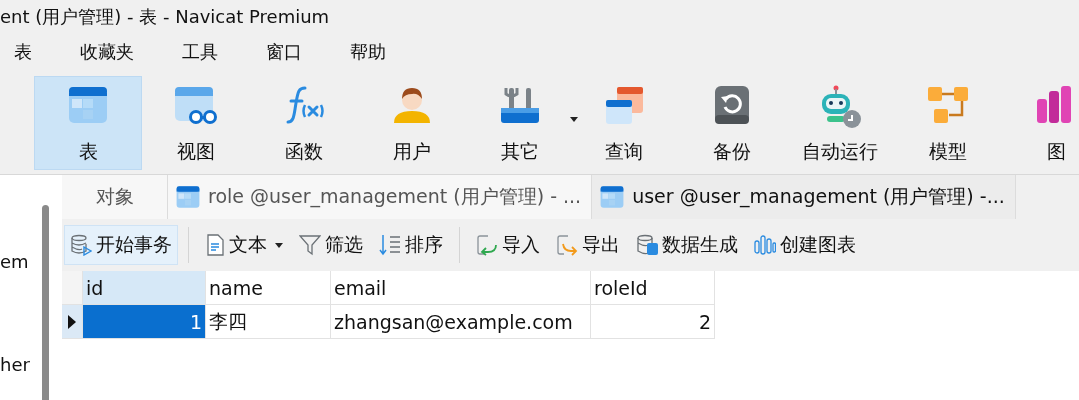 The height and width of the screenshot is (400, 1079). What do you see at coordinates (368, 52) in the screenshot?
I see `menu-item: 帮助` at bounding box center [368, 52].